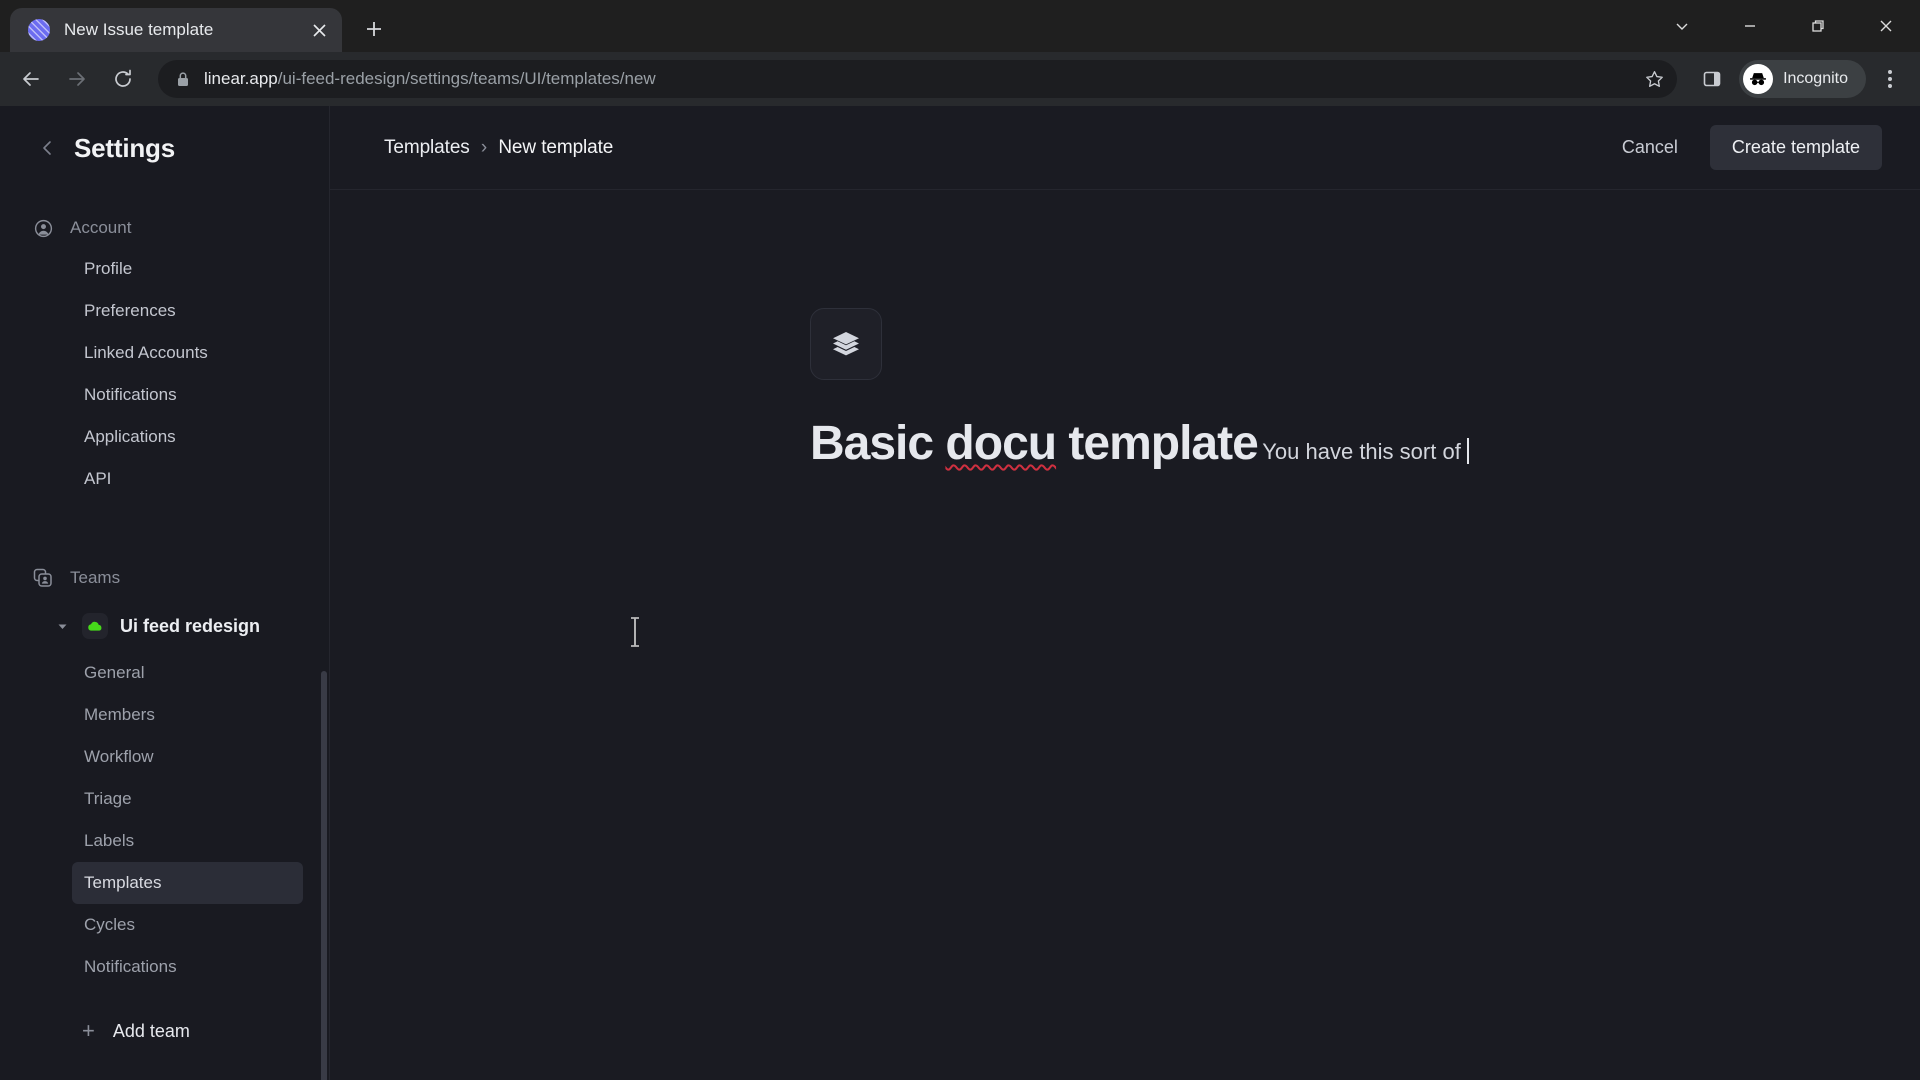  What do you see at coordinates (187, 353) in the screenshot?
I see `sidebar-item-linked-accounts: Linked Accounts` at bounding box center [187, 353].